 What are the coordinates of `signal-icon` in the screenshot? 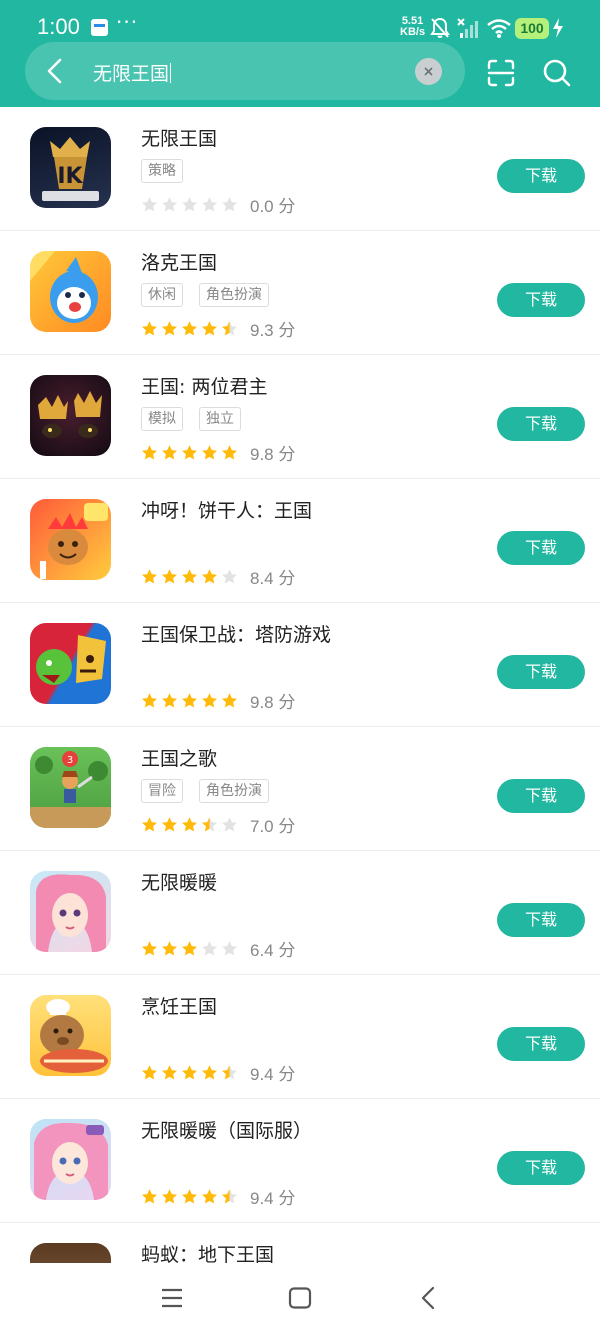 It's located at (467, 28).